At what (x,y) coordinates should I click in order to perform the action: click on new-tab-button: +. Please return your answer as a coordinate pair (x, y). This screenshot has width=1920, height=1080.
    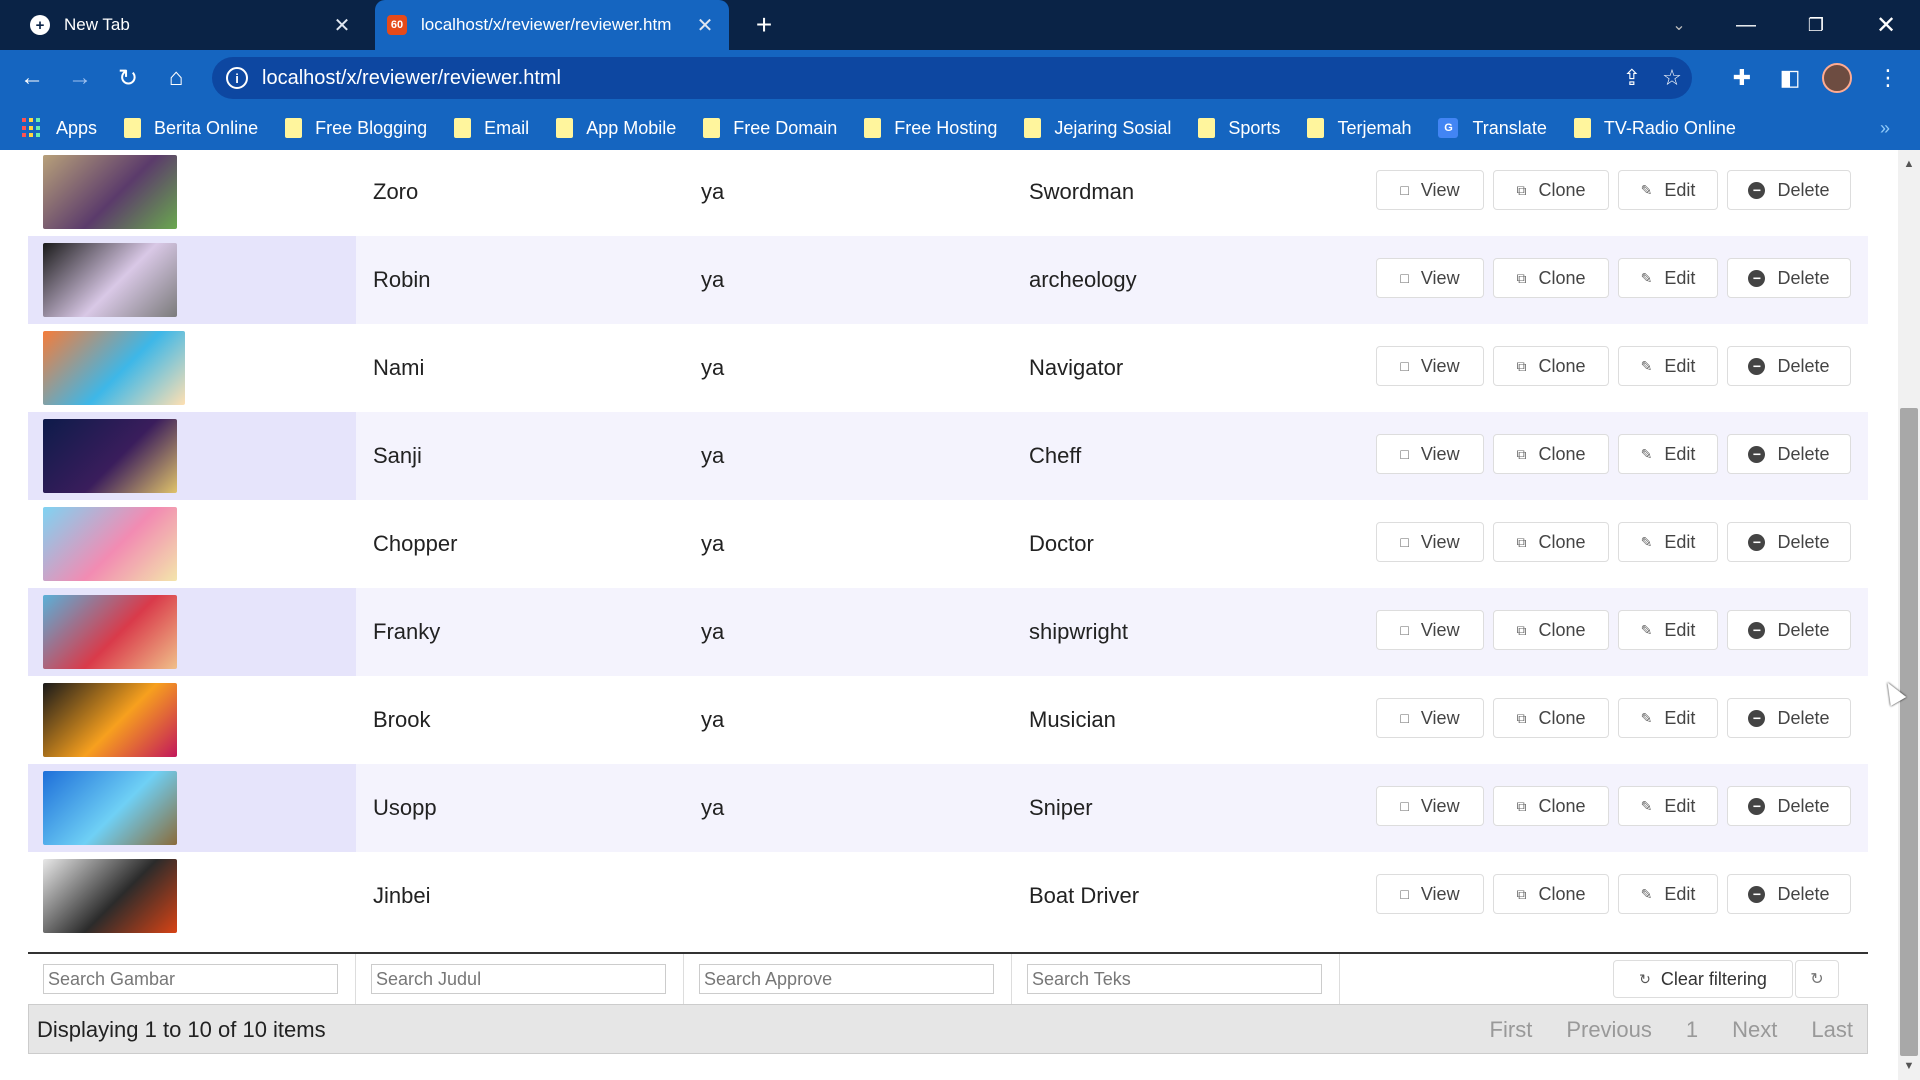
    Looking at the image, I should click on (764, 25).